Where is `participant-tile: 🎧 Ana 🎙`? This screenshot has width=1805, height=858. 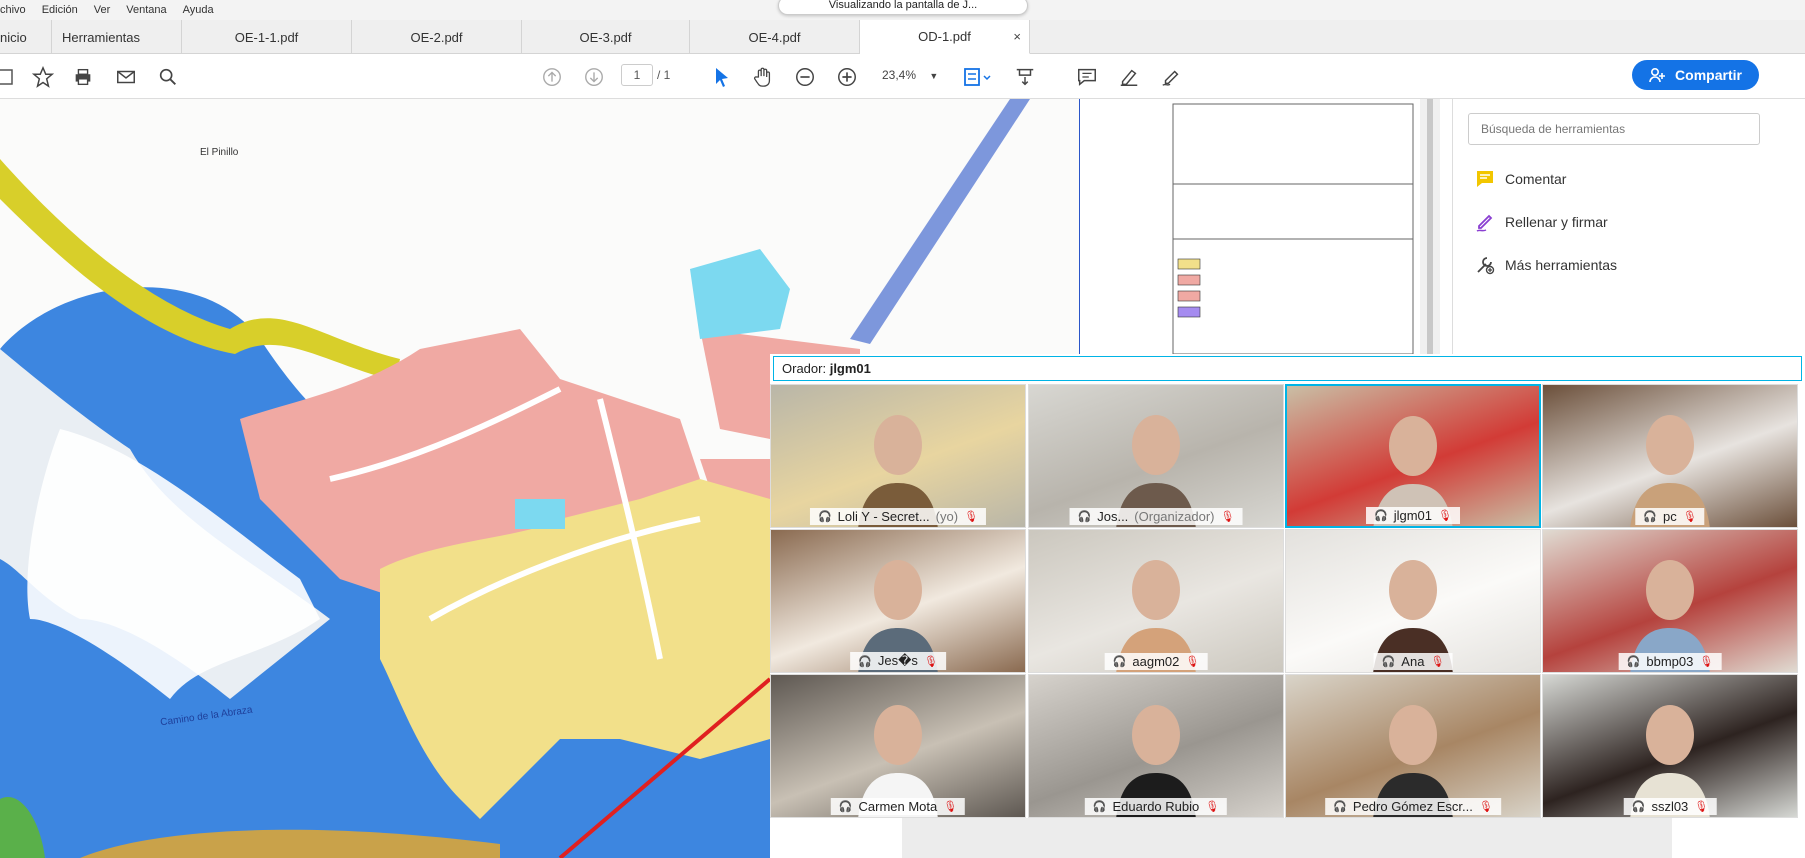 participant-tile: 🎧 Ana 🎙 is located at coordinates (1413, 601).